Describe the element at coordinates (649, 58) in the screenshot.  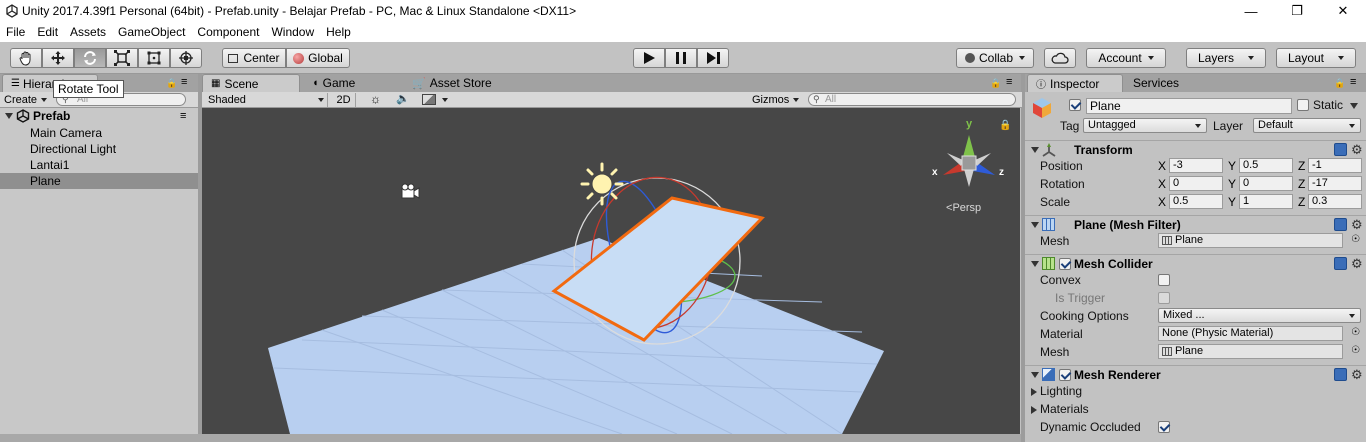
I see `play-button` at that location.